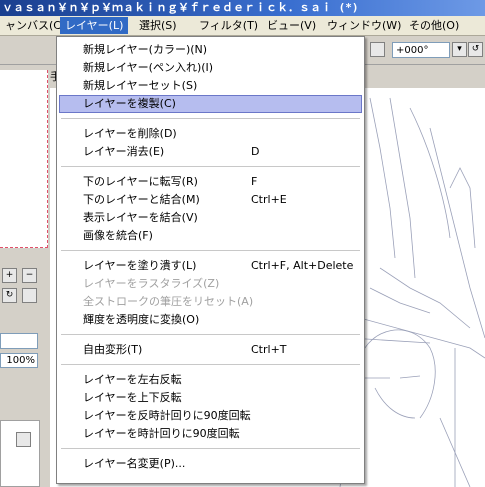 The width and height of the screenshot is (485, 487). Describe the element at coordinates (151, 283) in the screenshot. I see `menu-item-label: レイヤーをラスタライズ(Z)` at that location.